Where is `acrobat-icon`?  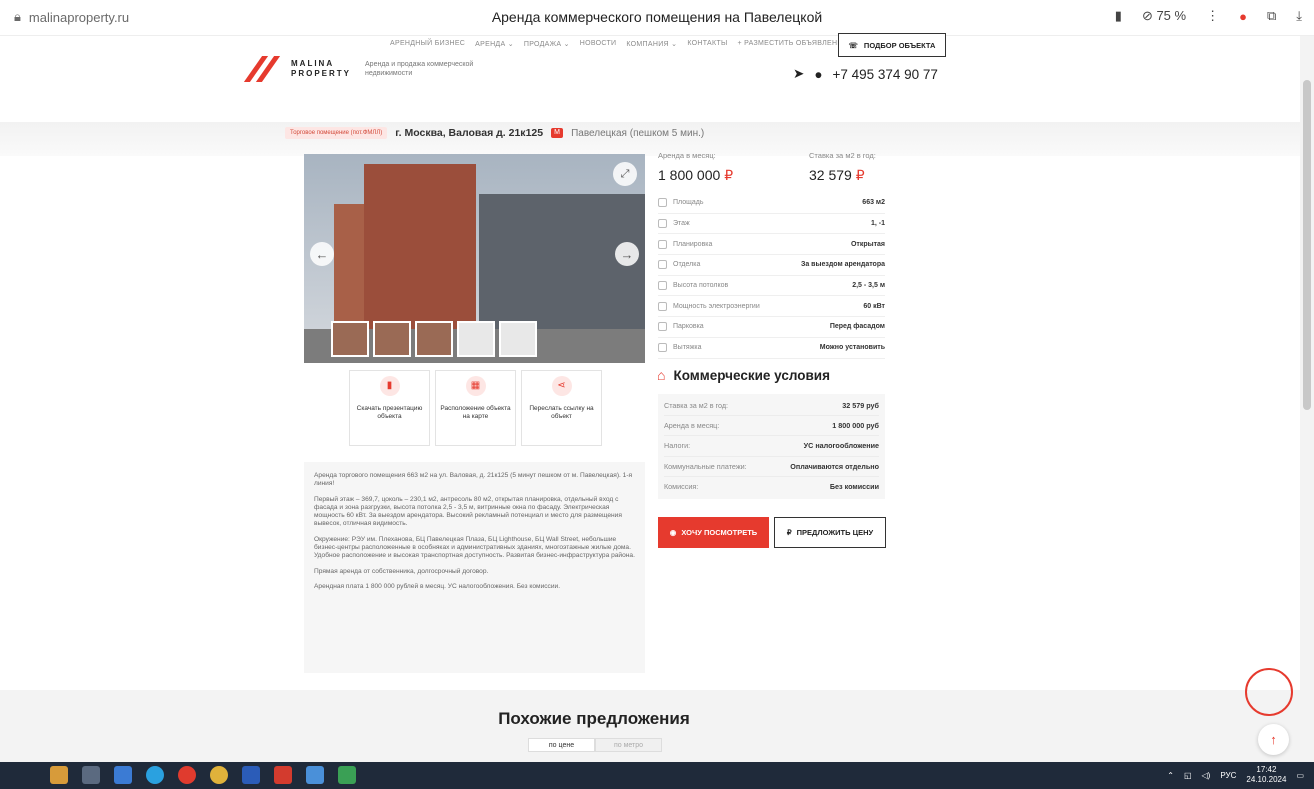
acrobat-icon is located at coordinates (283, 775).